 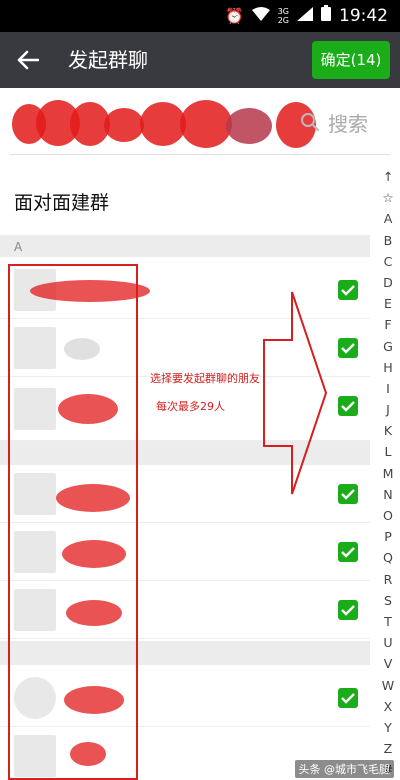 I want to click on index-letter: V, so click(x=388, y=663).